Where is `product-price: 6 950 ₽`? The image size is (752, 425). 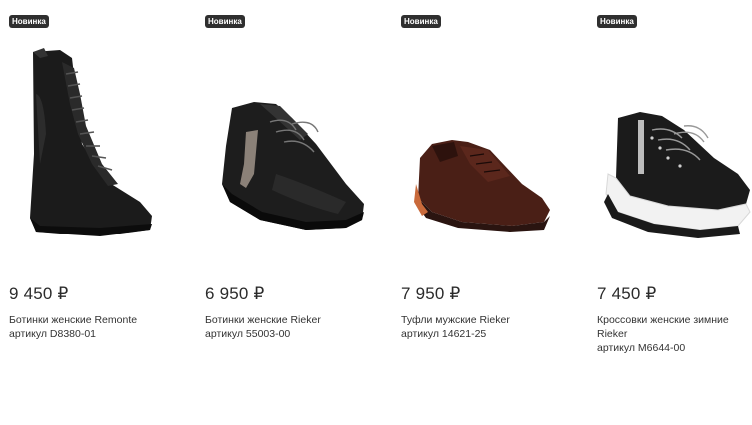 product-price: 6 950 ₽ is located at coordinates (235, 293).